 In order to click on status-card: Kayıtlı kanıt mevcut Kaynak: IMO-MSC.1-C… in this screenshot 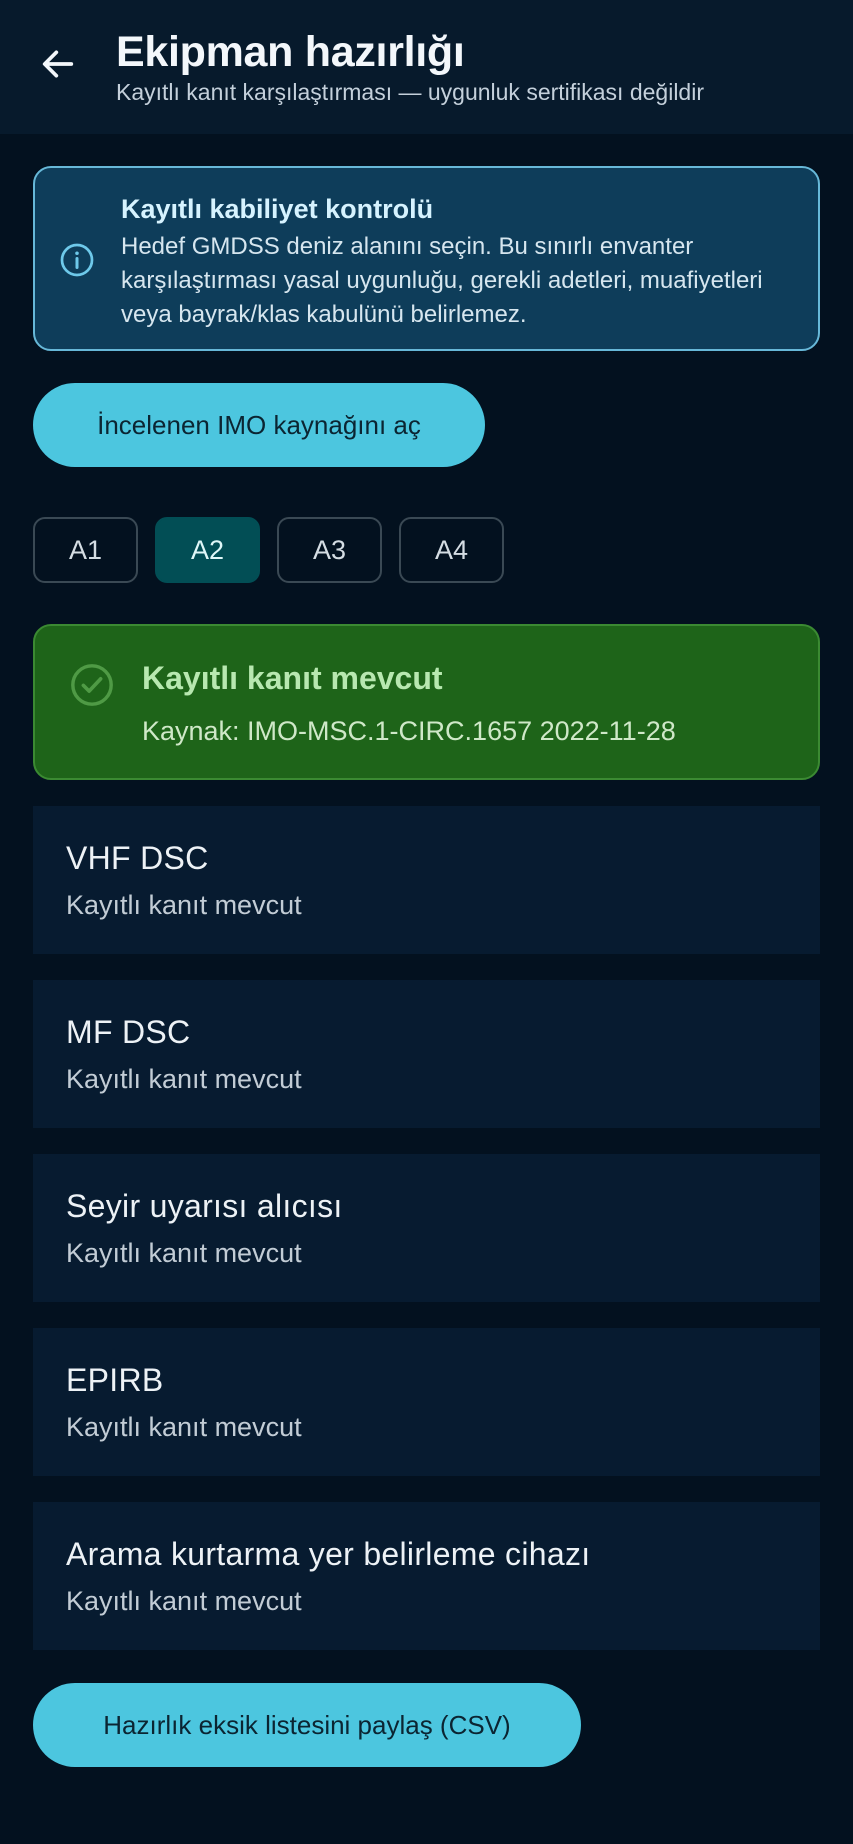, I will do `click(426, 702)`.